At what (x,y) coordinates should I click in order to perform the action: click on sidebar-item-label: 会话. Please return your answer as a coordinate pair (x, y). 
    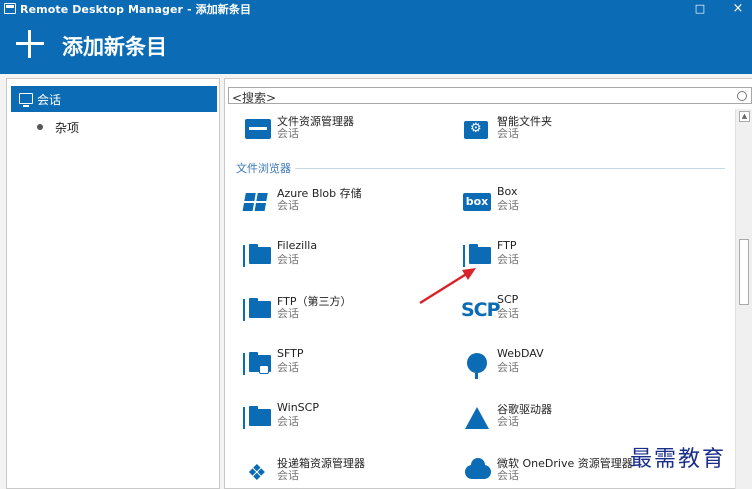
    Looking at the image, I should click on (49, 100).